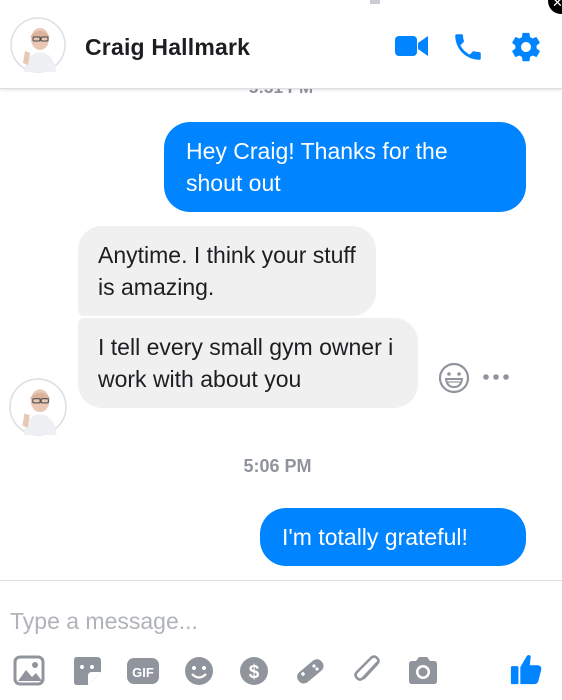 The width and height of the screenshot is (562, 700). I want to click on more-options-icon, so click(497, 377).